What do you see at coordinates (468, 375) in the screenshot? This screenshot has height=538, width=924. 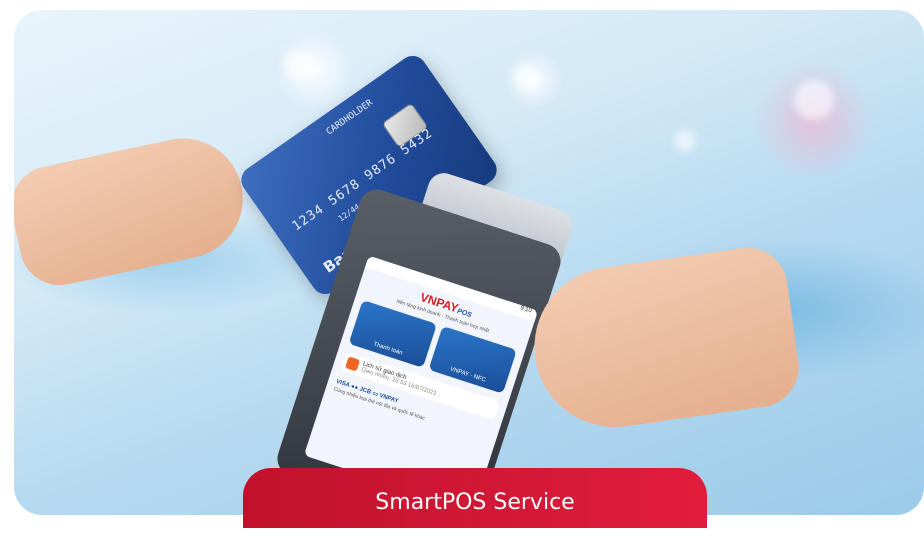 I see `qr-tile-label: VNPAY · NFC` at bounding box center [468, 375].